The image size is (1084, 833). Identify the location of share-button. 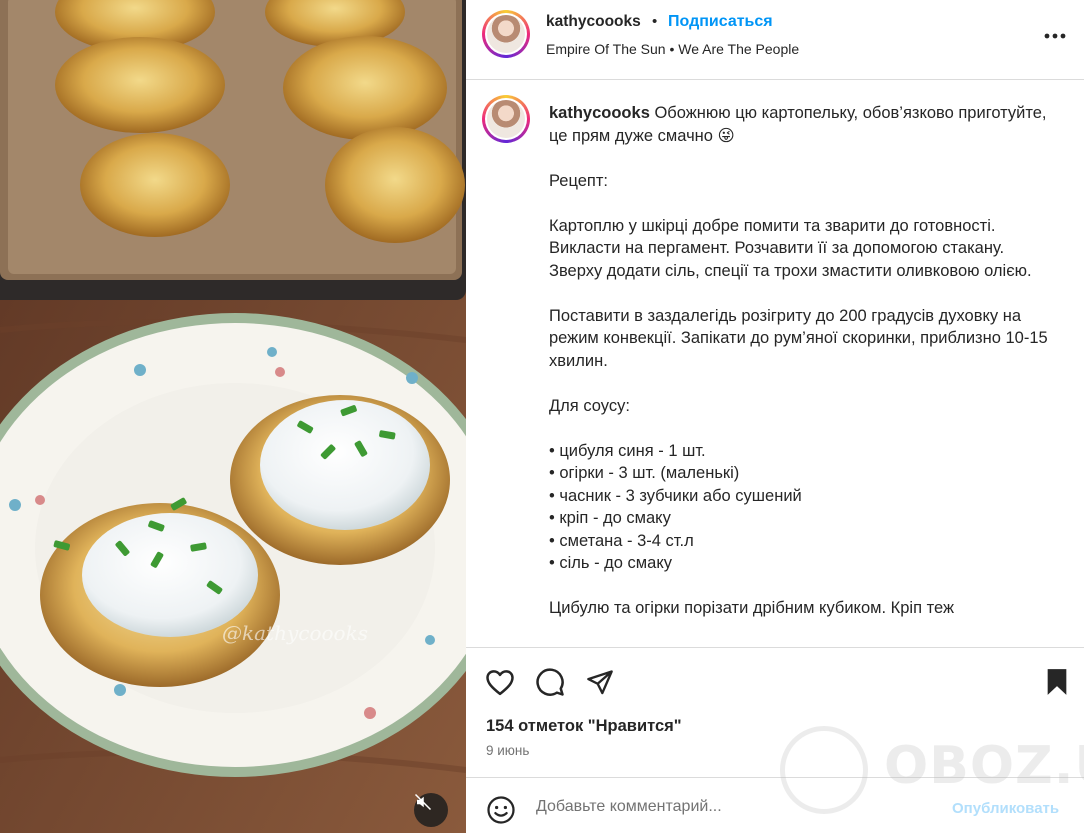
(600, 682).